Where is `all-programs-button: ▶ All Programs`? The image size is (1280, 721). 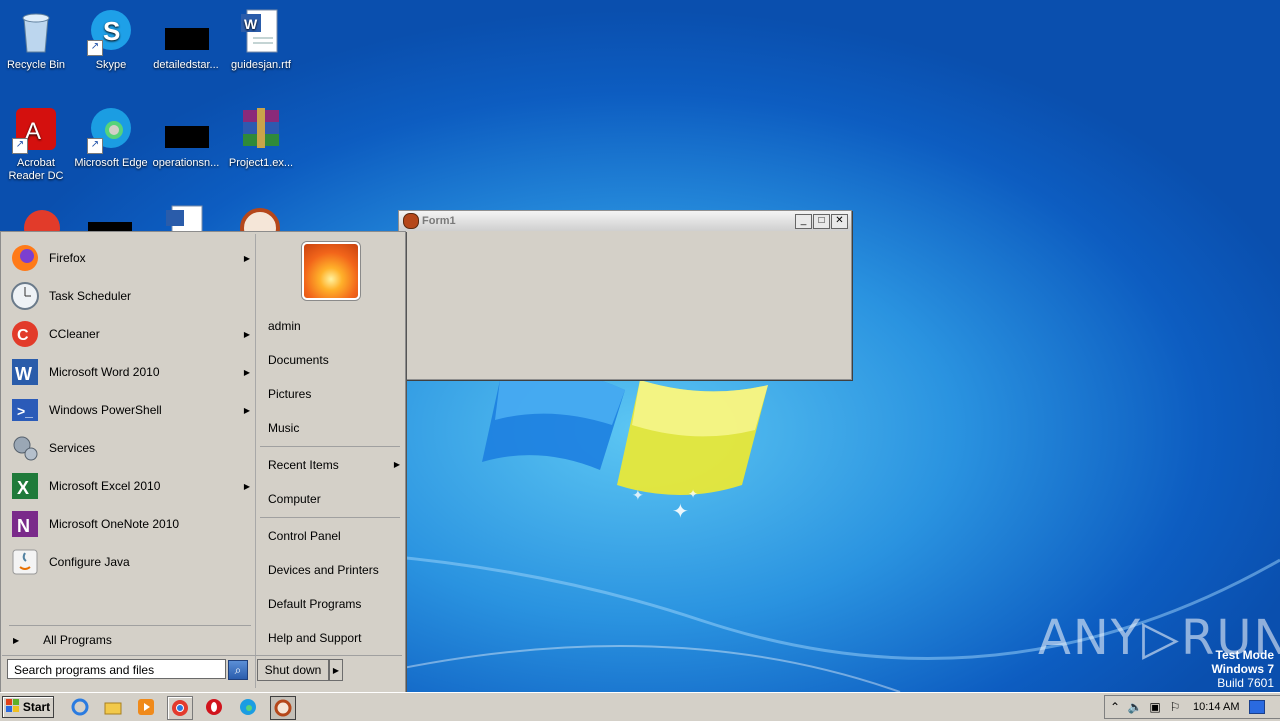 all-programs-button: ▶ All Programs is located at coordinates (62, 640).